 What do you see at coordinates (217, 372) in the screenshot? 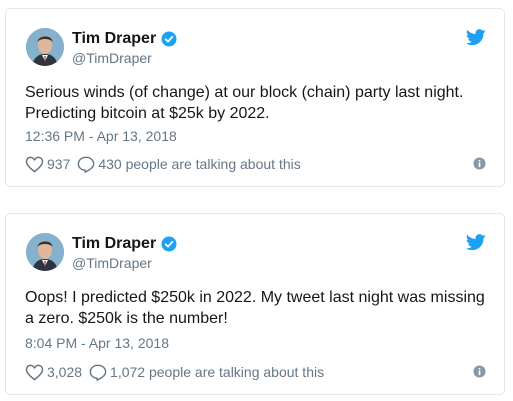
I see `talking-count: 1,072 people are talking about this` at bounding box center [217, 372].